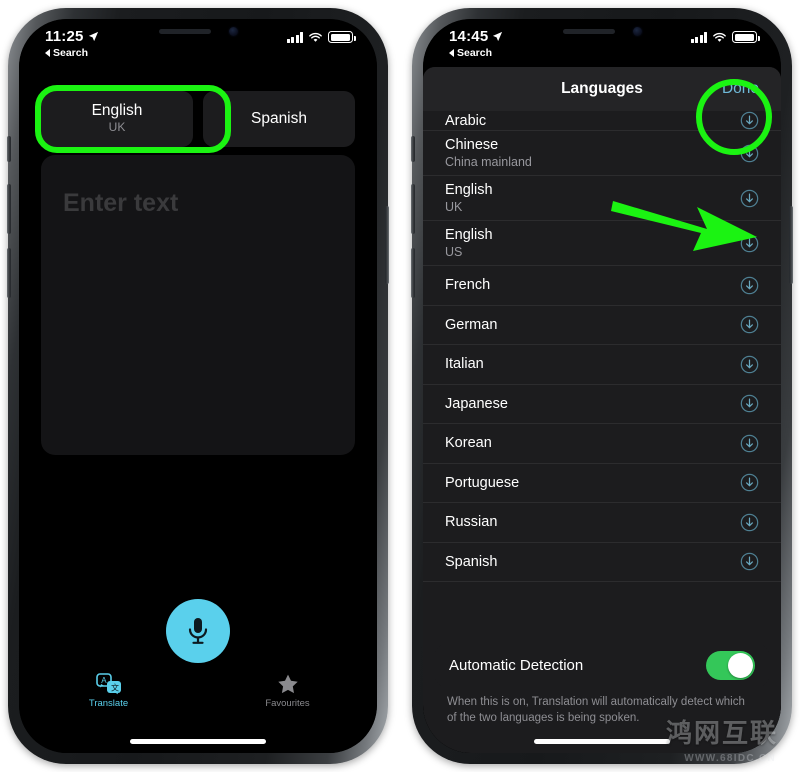 This screenshot has width=800, height=772. I want to click on tab-favourites: Favourites, so click(288, 691).